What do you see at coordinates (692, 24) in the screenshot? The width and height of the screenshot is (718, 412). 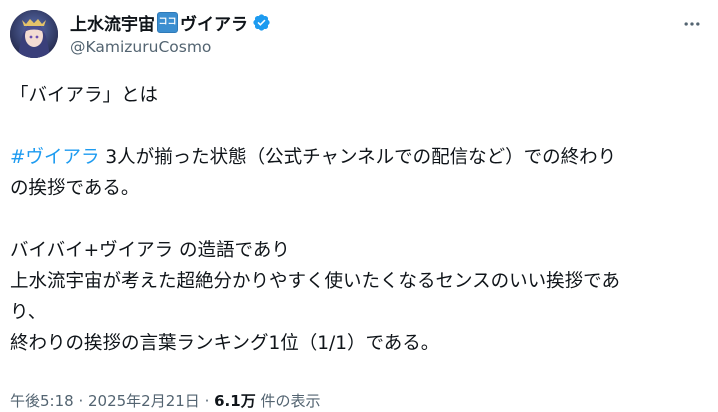 I see `more-horizontal-icon` at bounding box center [692, 24].